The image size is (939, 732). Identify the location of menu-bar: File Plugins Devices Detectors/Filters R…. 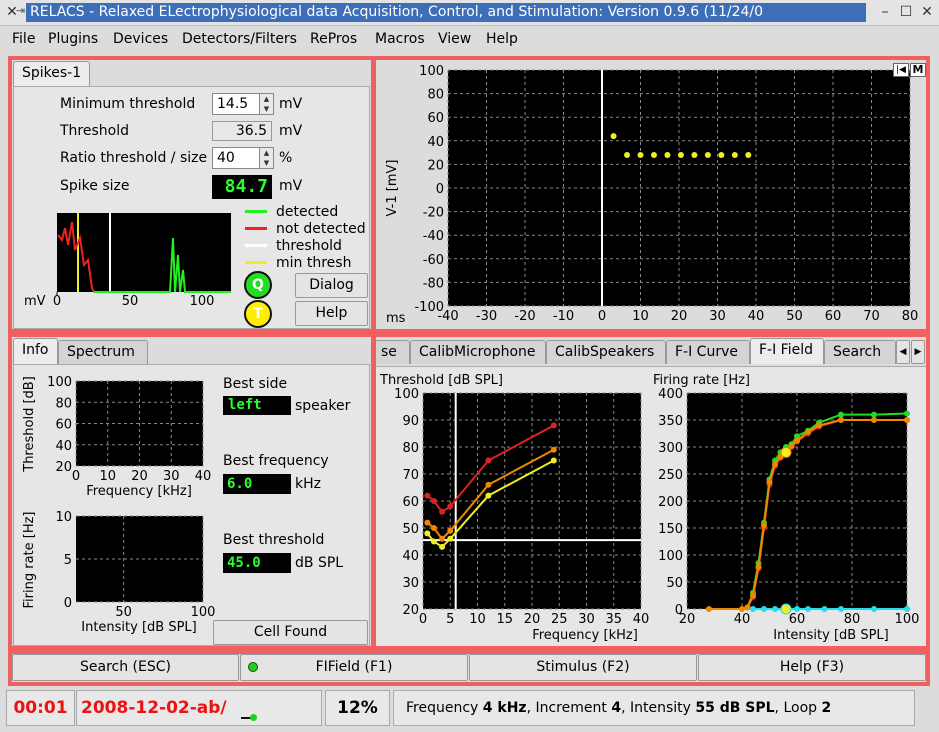
(469, 39).